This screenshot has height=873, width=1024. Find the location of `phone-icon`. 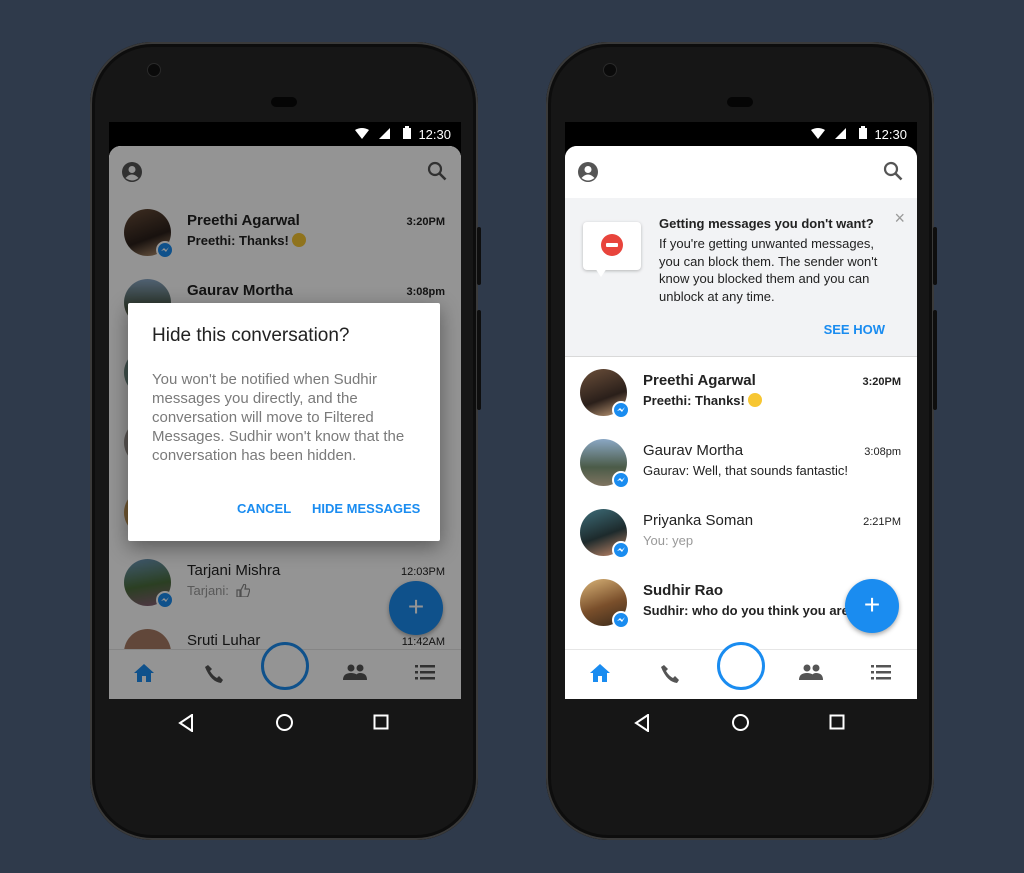

phone-icon is located at coordinates (670, 674).